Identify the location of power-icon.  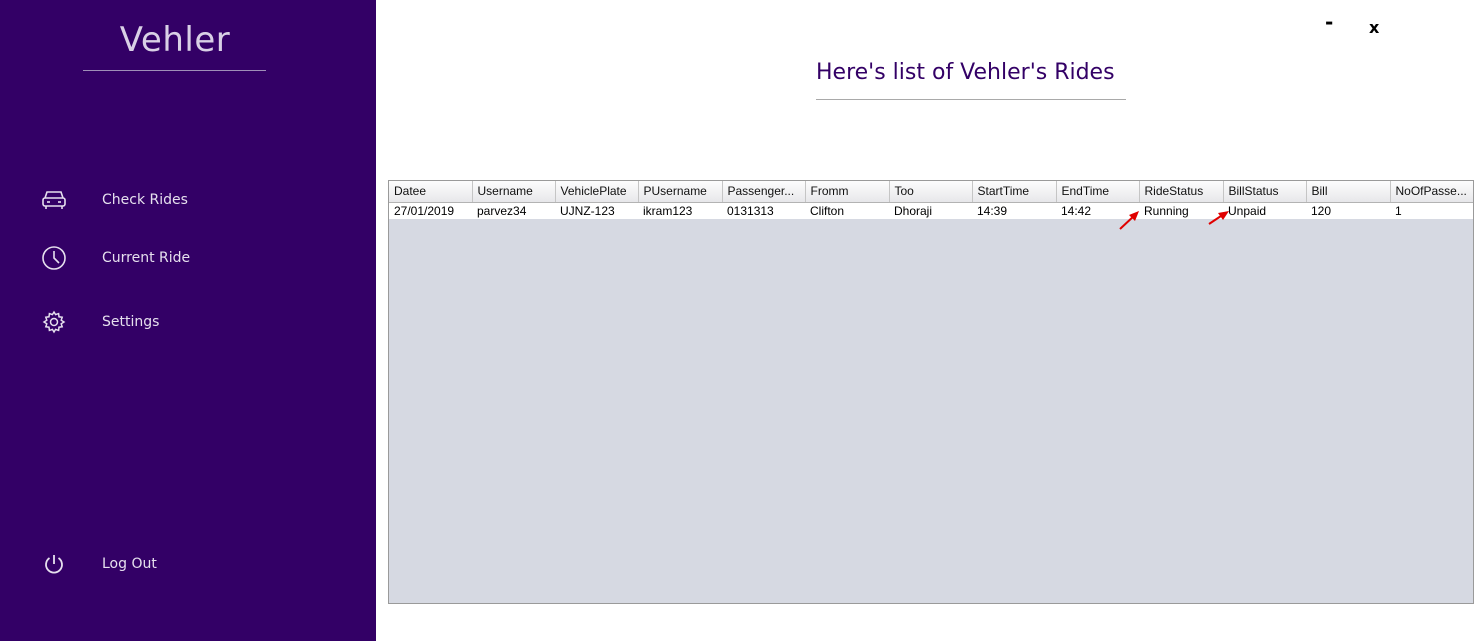
(54, 564).